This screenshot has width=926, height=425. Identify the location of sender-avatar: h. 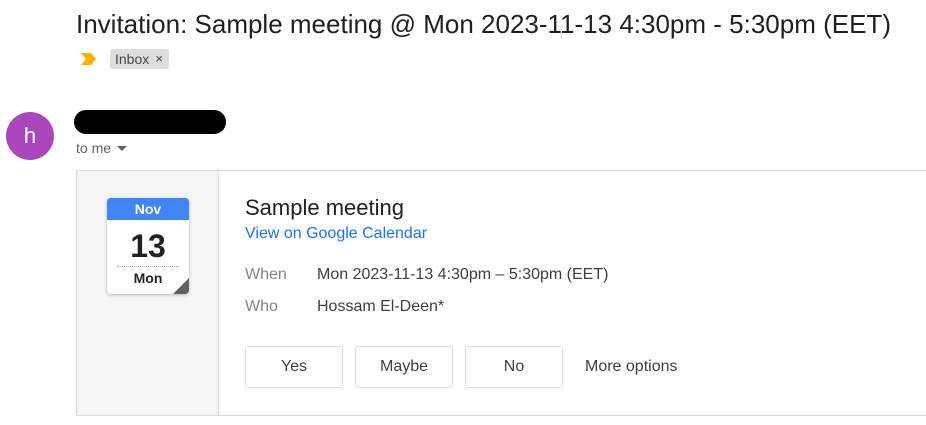
(30, 136).